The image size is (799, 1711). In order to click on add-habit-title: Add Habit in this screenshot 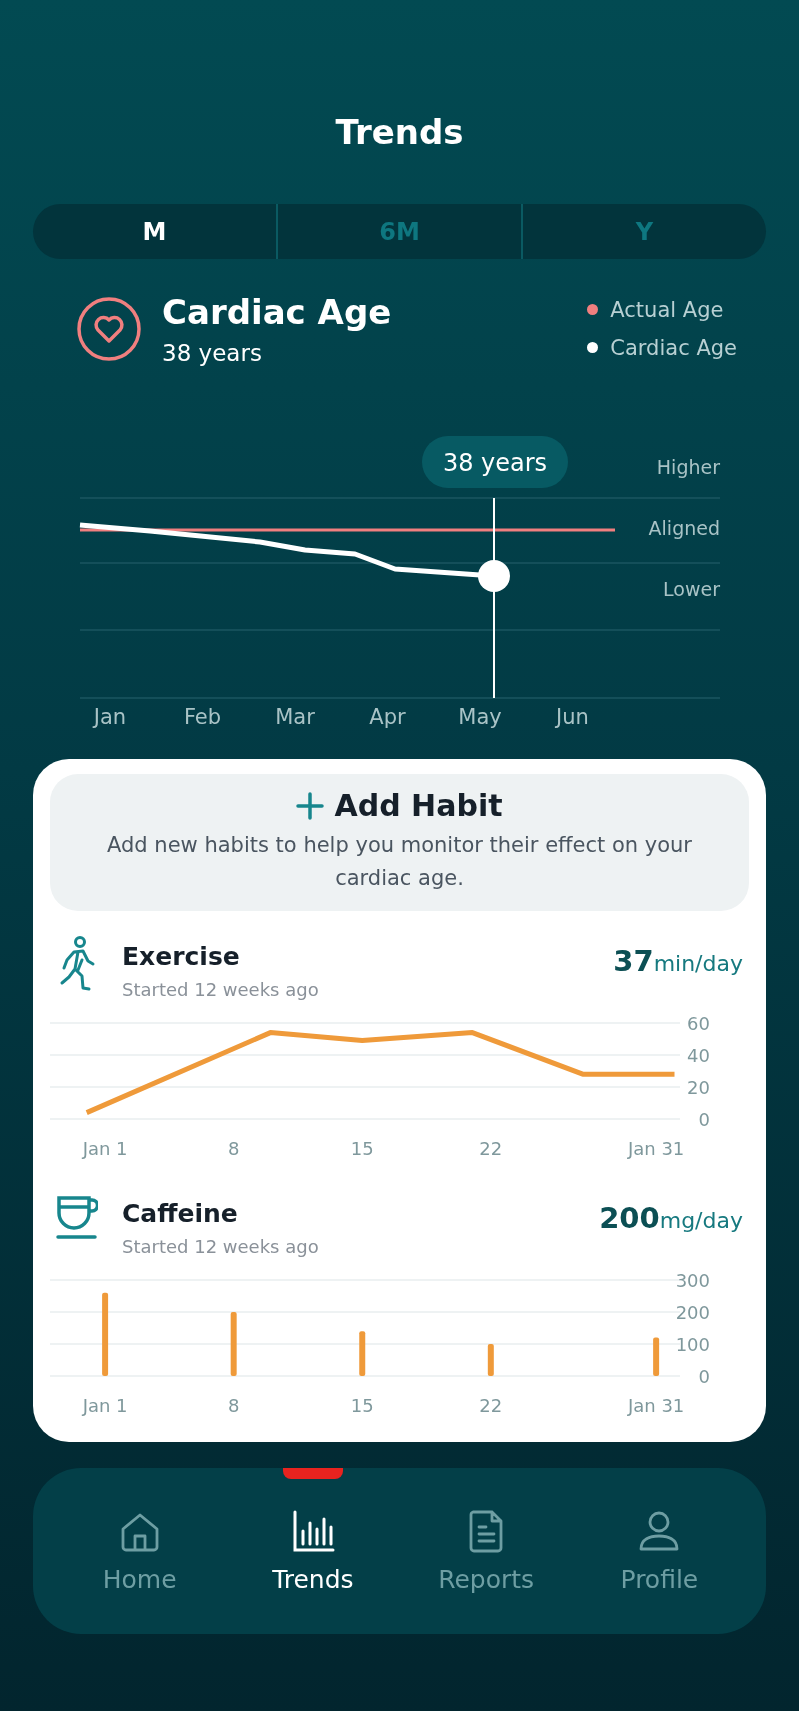, I will do `click(418, 805)`.